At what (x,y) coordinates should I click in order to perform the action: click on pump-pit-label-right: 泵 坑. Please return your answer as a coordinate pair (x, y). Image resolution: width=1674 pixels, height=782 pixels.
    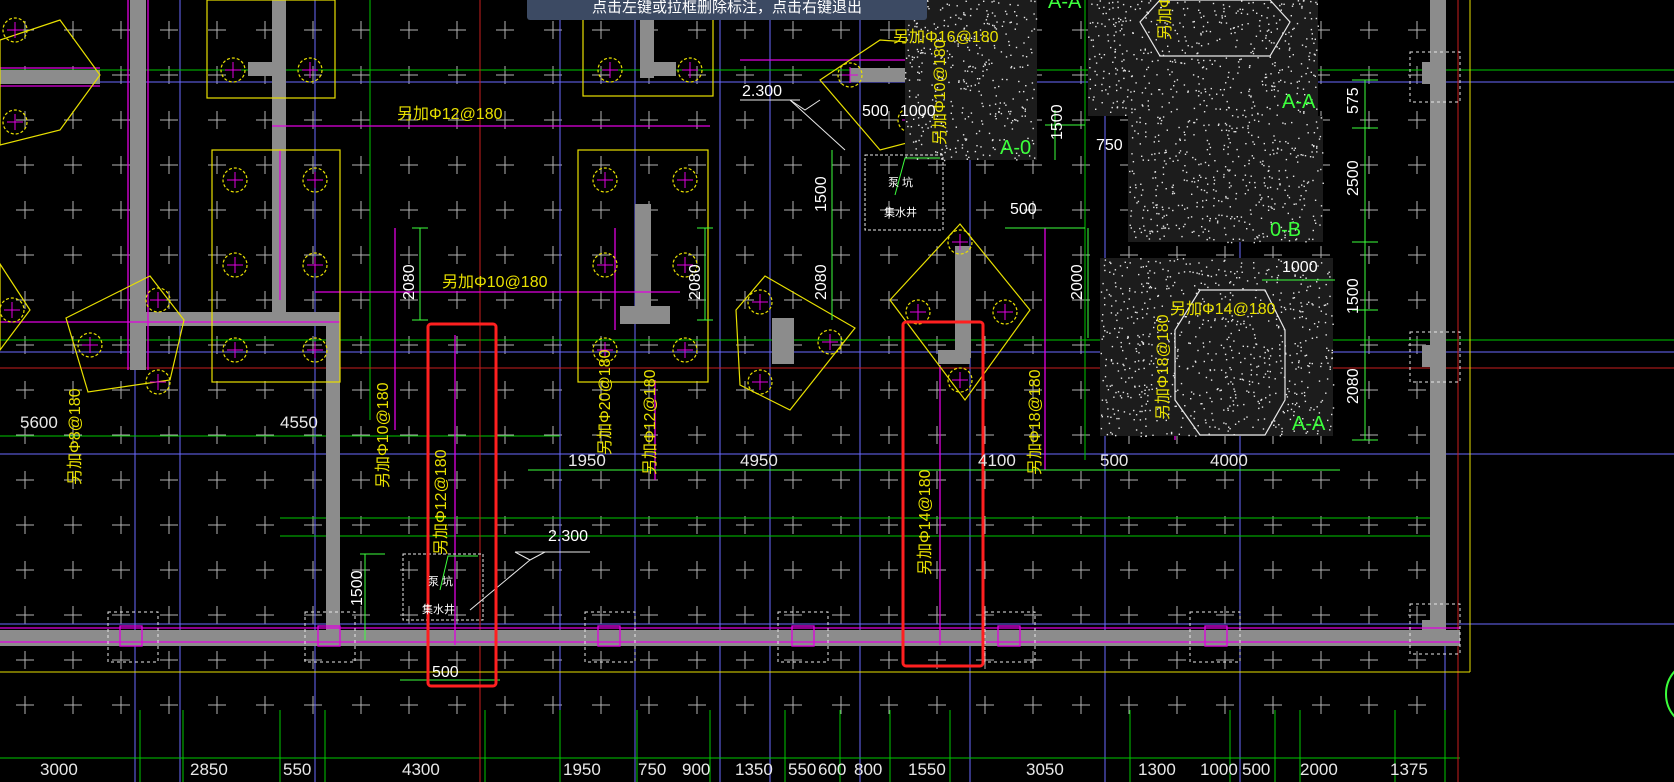
    Looking at the image, I should click on (900, 182).